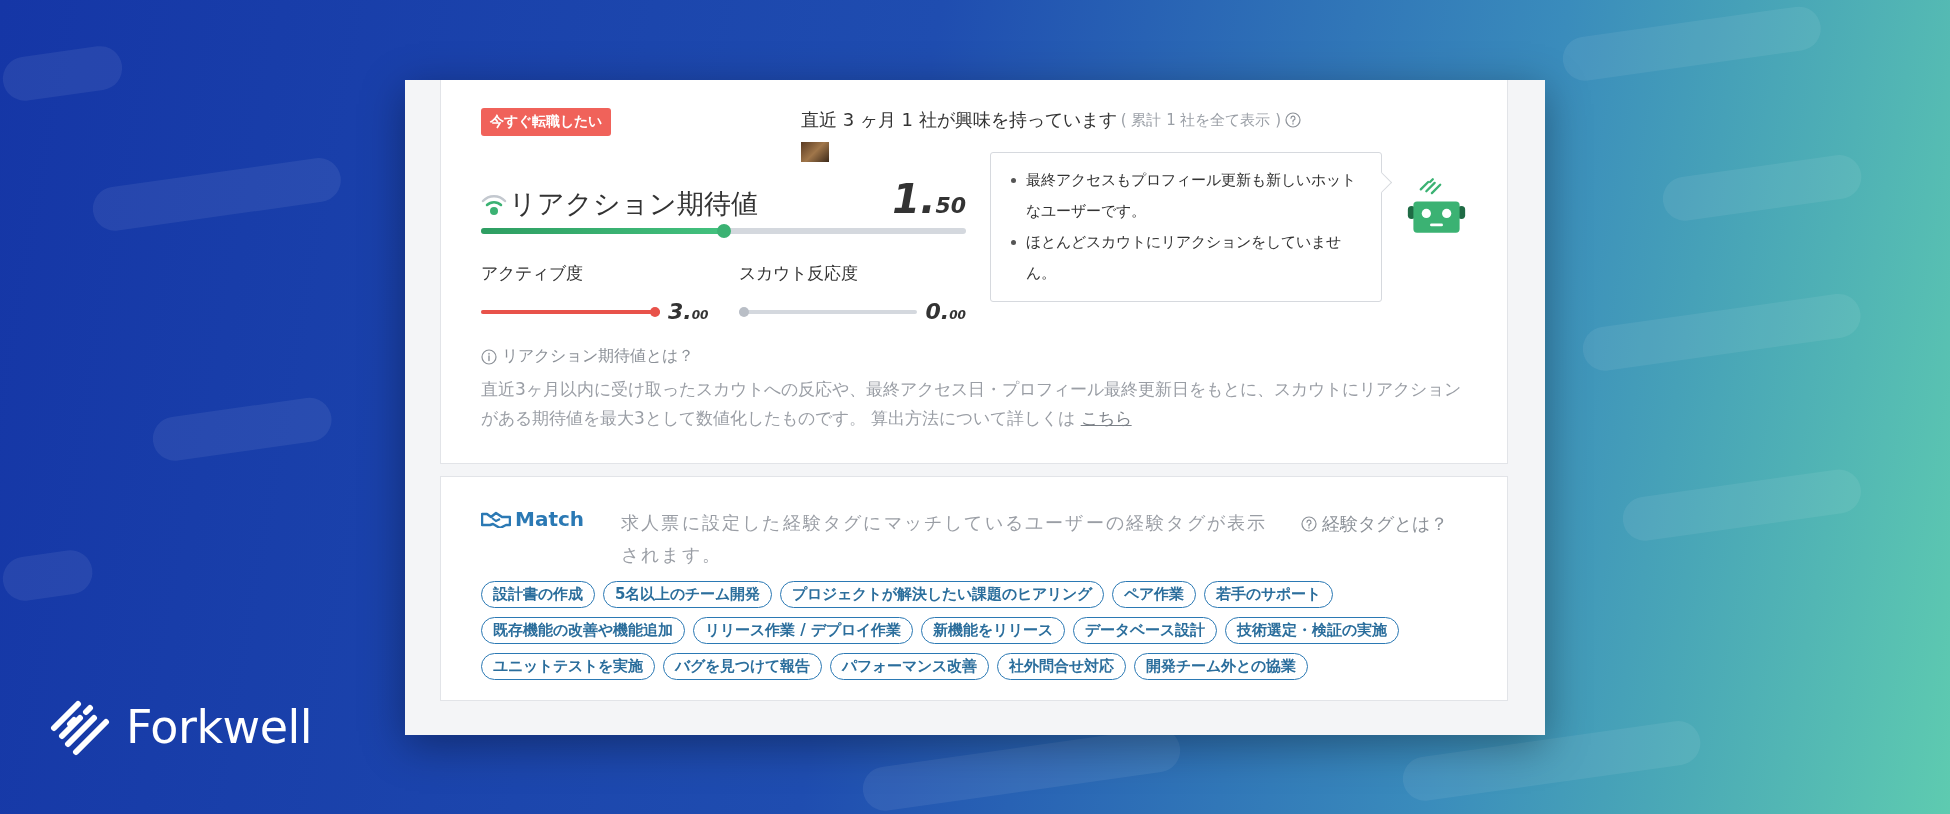 Image resolution: width=1950 pixels, height=814 pixels. I want to click on comment-item: 最終アクセスもプロフィール更新も新しいホットなユーザーです。, so click(1191, 196).